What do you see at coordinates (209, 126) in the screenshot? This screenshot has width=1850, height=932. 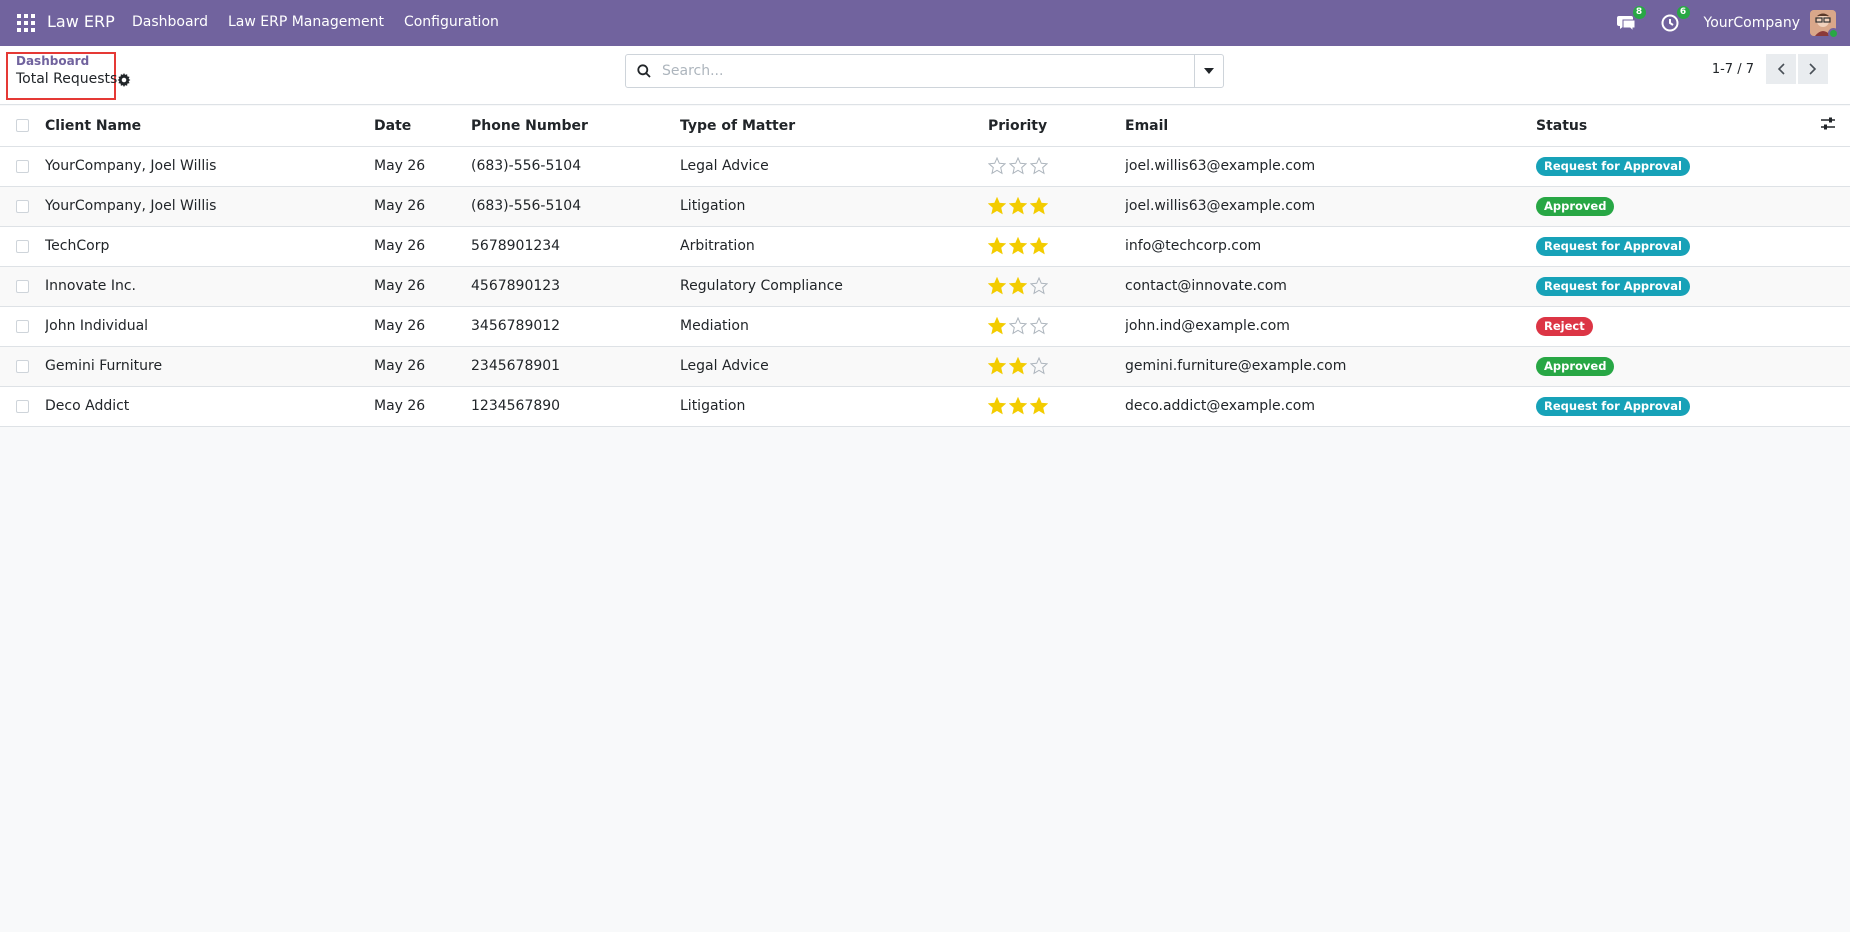 I see `column-header-client-name: Client Name` at bounding box center [209, 126].